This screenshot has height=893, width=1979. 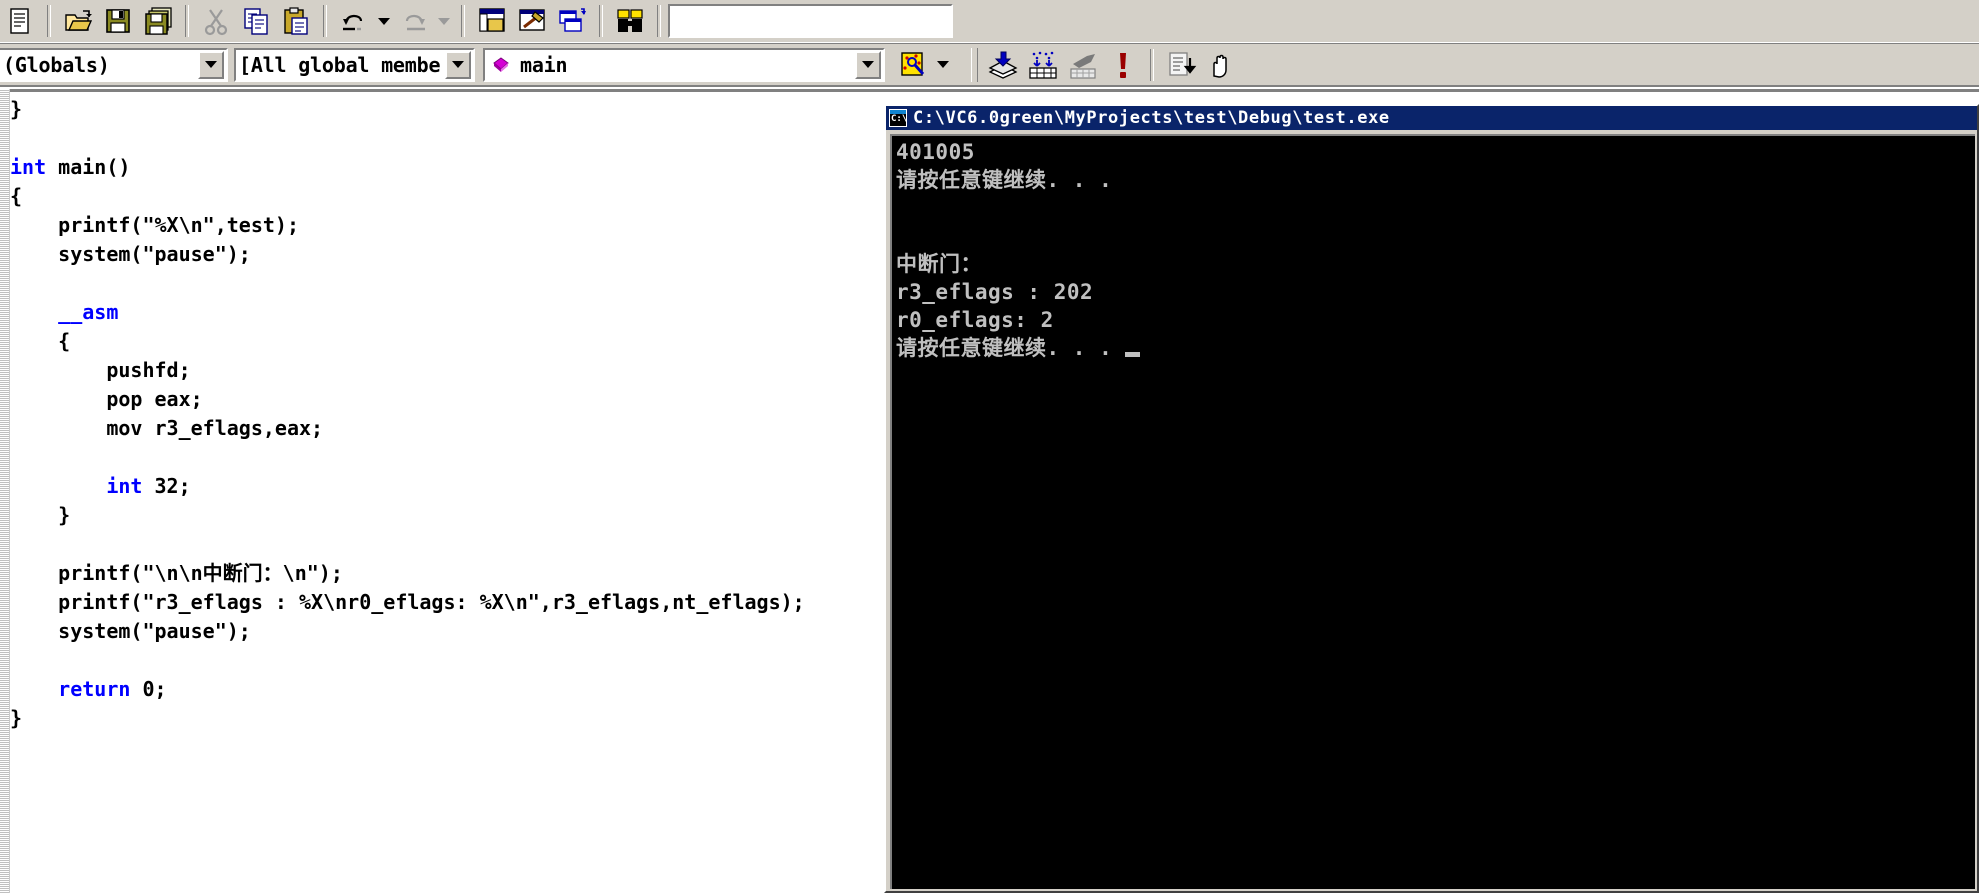 I want to click on filter-combo-box: [All global members, so click(x=354, y=64).